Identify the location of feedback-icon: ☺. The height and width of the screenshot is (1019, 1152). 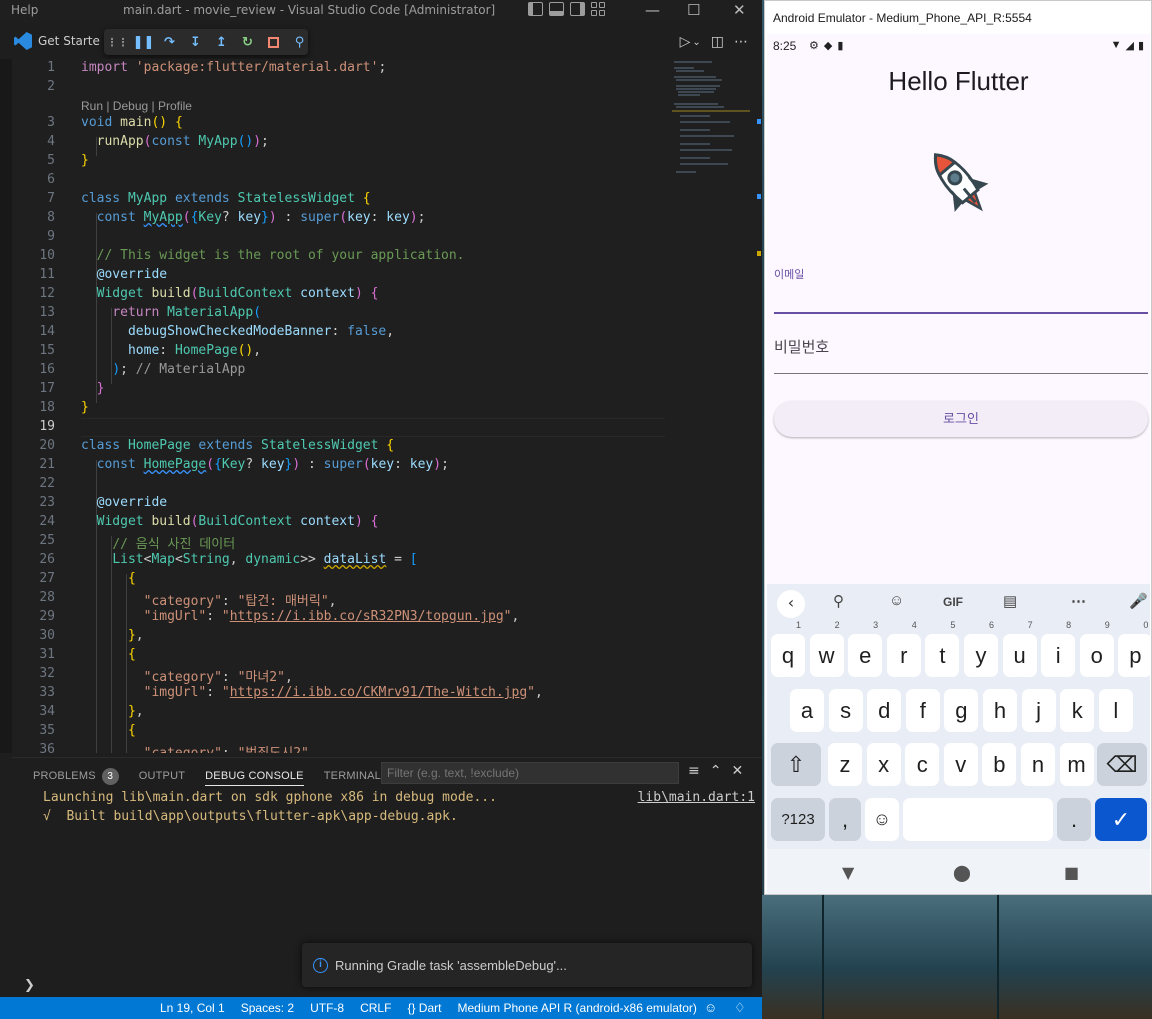
(710, 1007).